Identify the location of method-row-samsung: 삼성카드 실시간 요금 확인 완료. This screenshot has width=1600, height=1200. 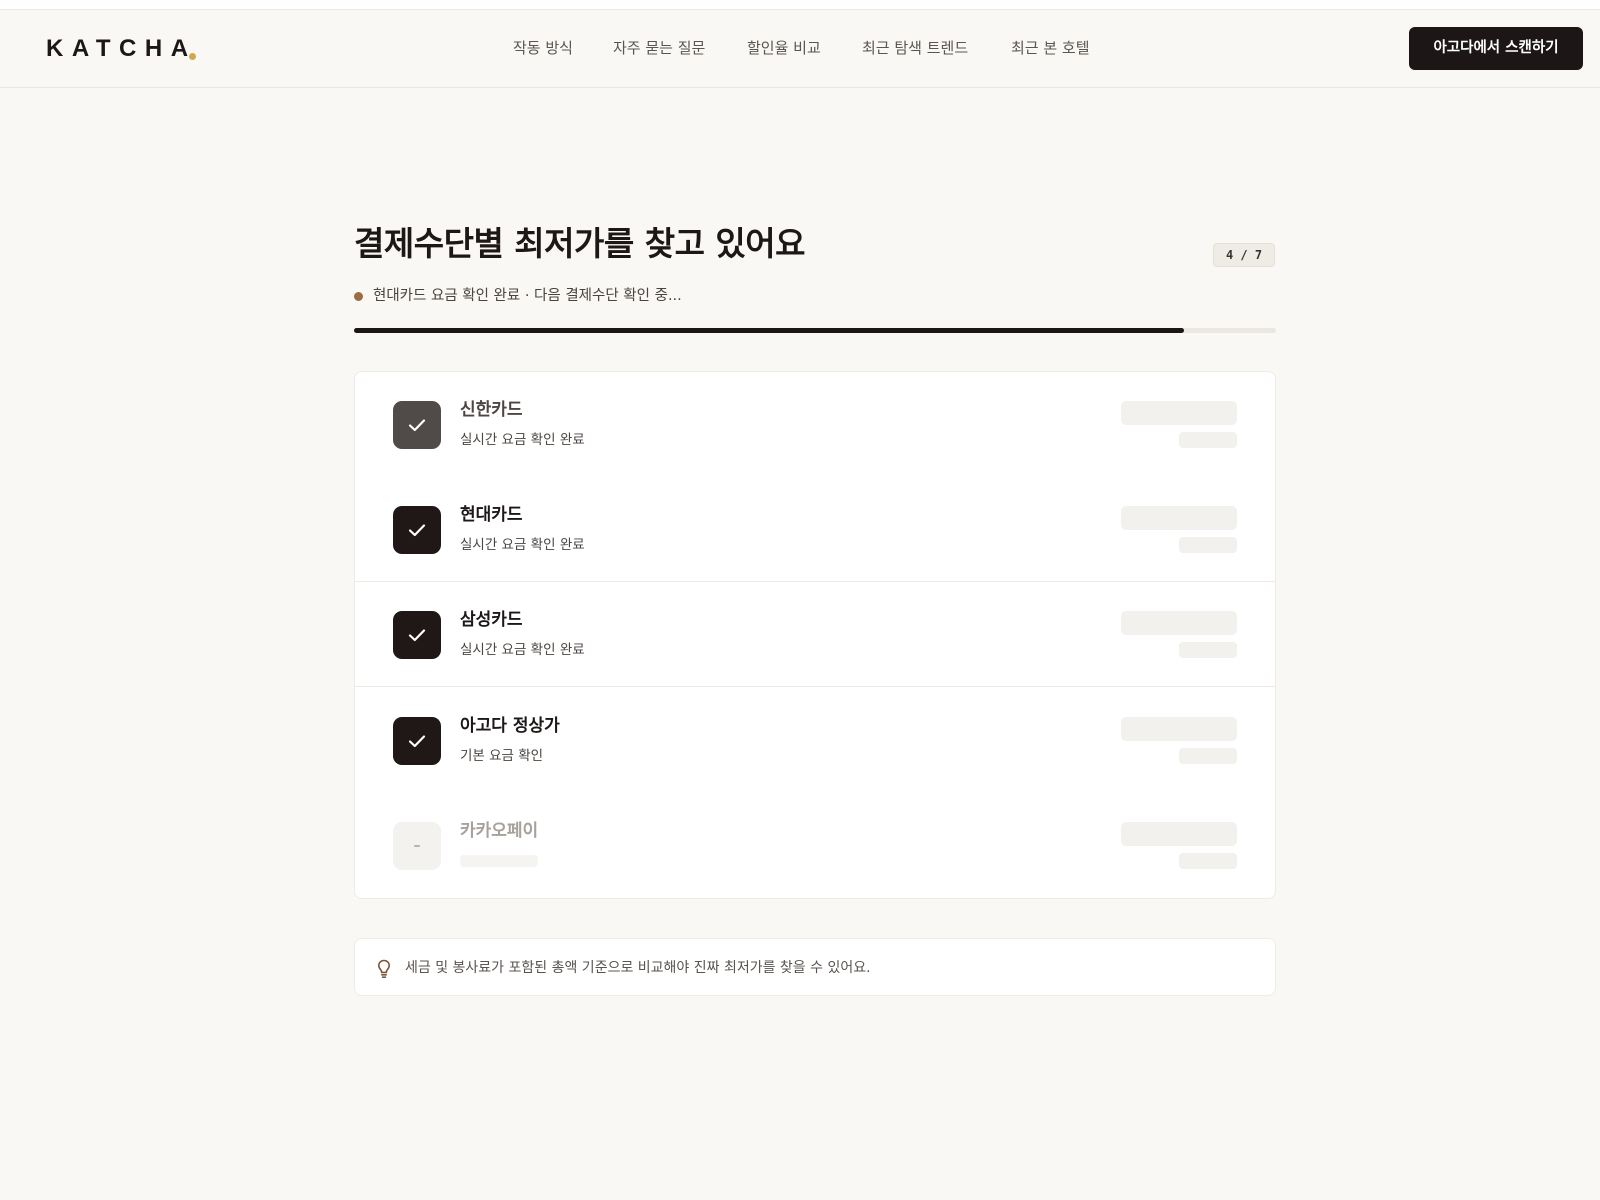
(815, 634).